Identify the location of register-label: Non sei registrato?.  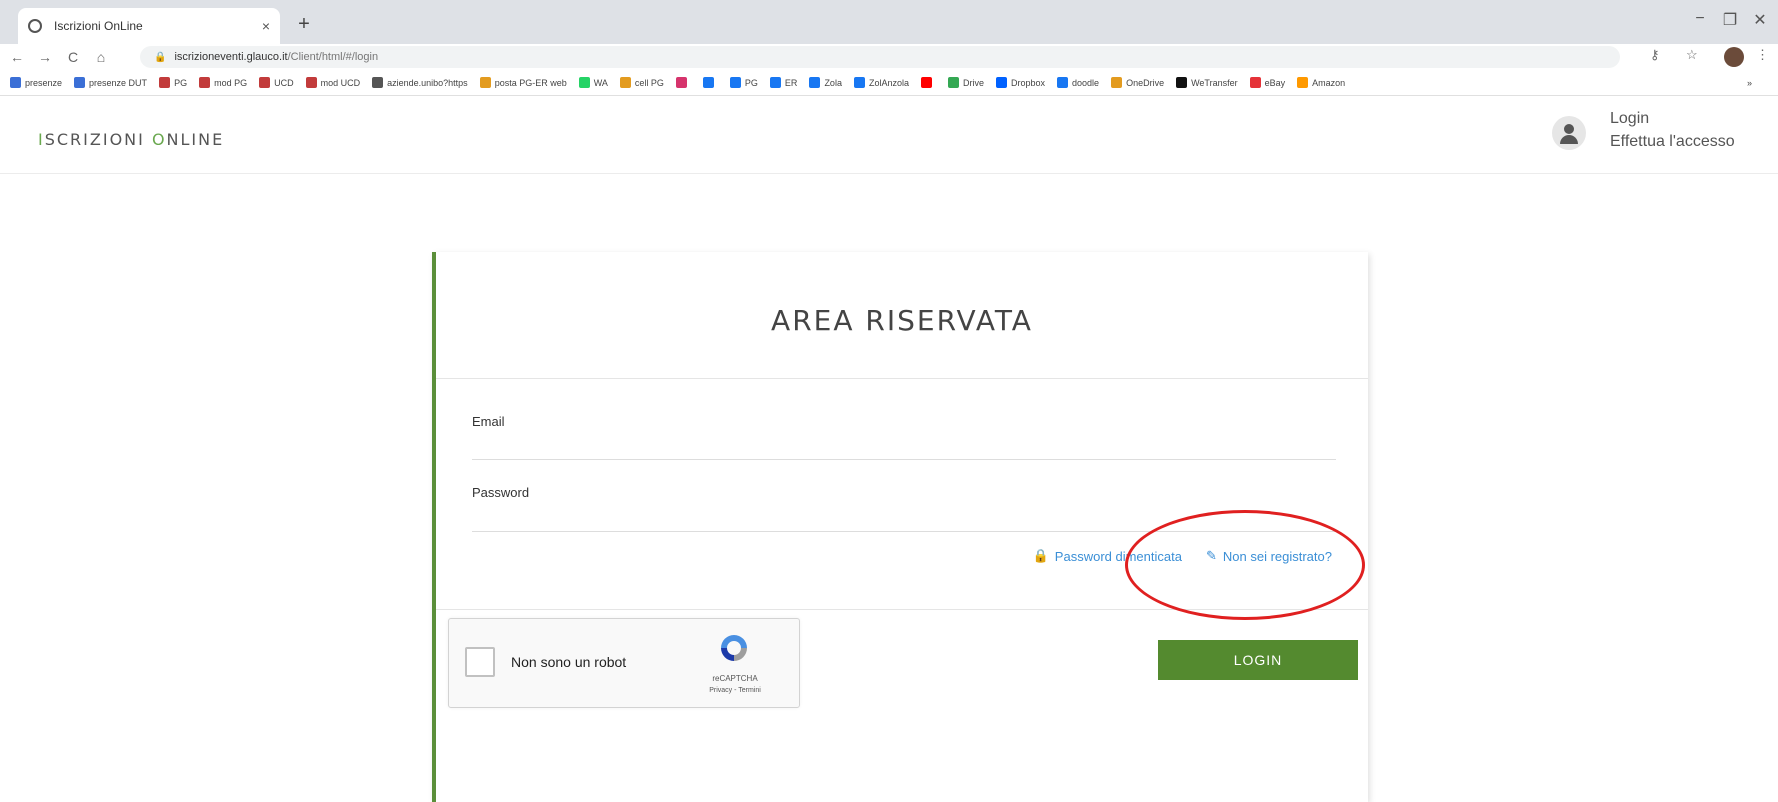
(1277, 556).